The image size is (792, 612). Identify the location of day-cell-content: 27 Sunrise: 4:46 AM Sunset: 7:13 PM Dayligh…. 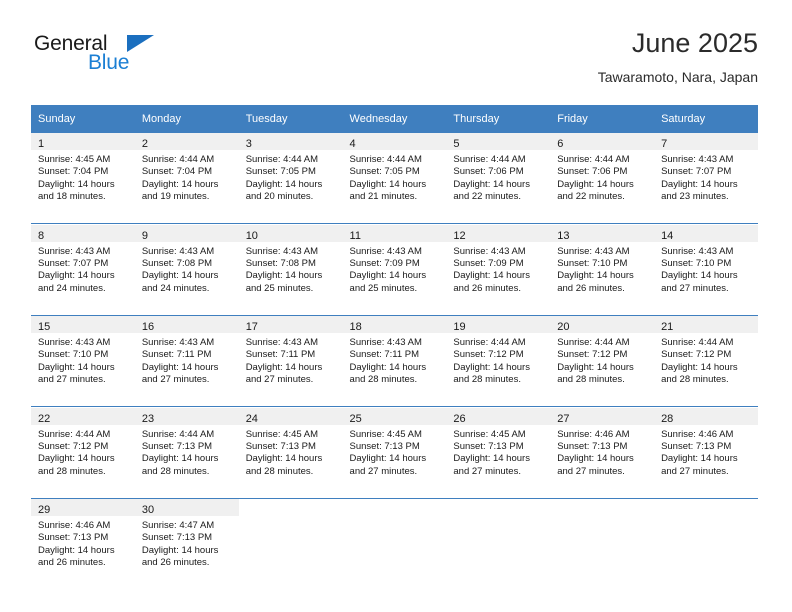
(602, 452).